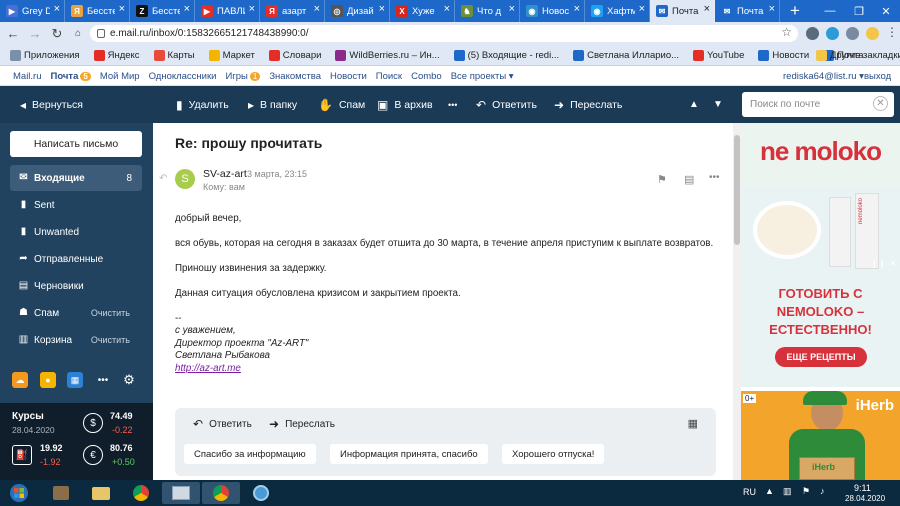  What do you see at coordinates (181, 493) in the screenshot?
I see `active-app-icon` at bounding box center [181, 493].